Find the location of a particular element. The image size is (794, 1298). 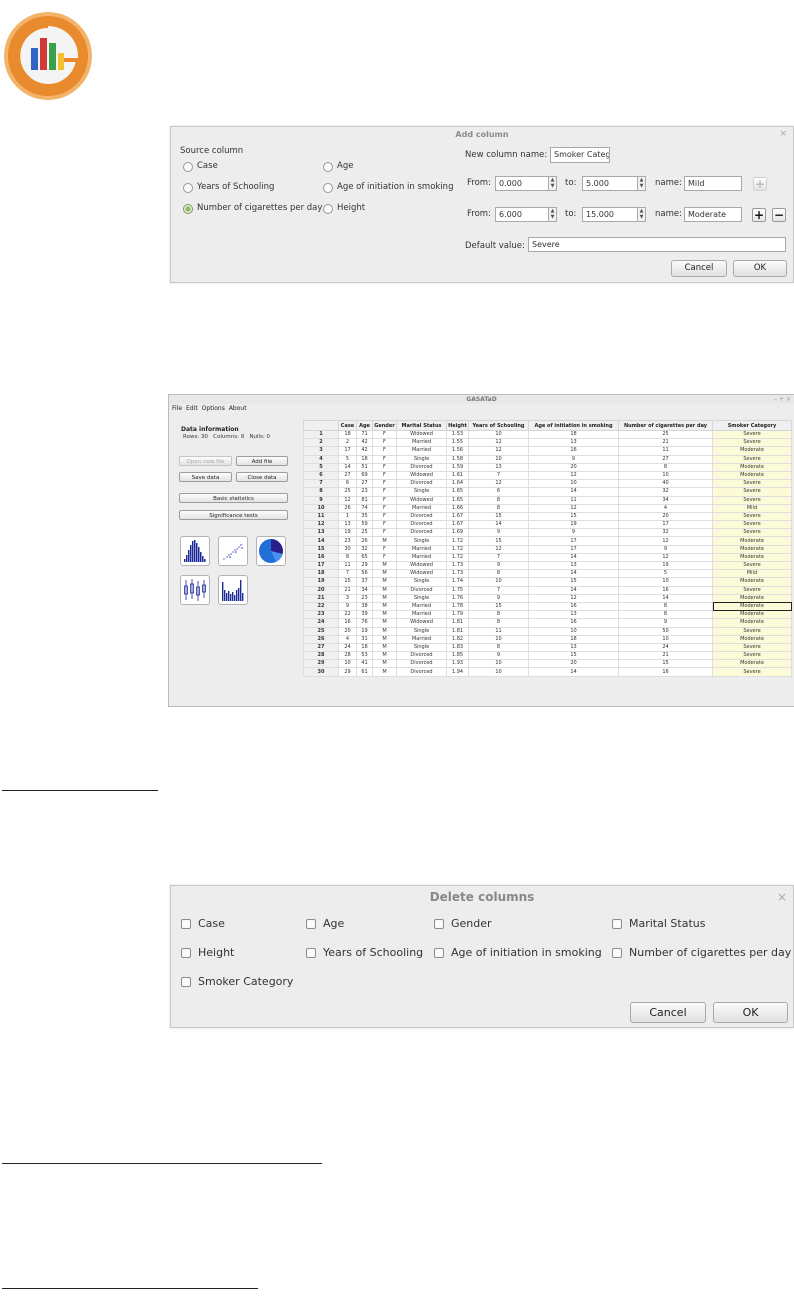

table-cell: 7 is located at coordinates (498, 557).